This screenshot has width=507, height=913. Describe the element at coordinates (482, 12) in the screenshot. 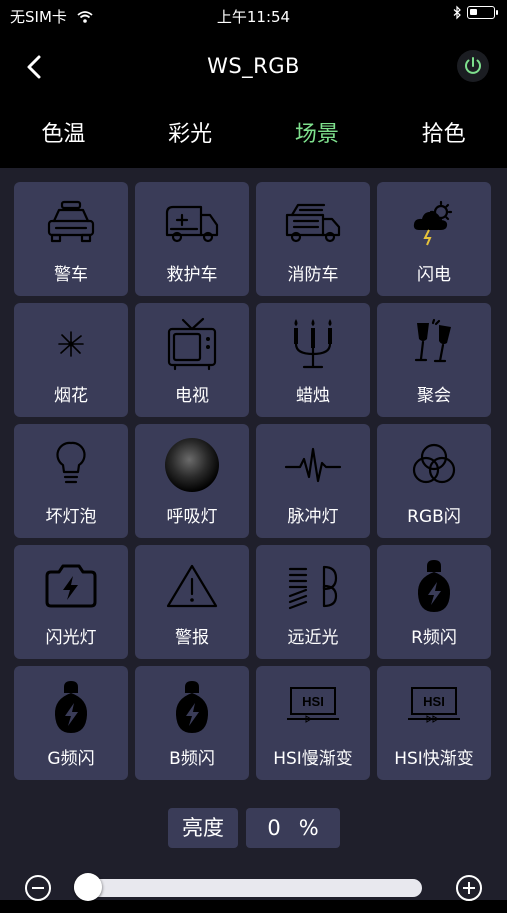

I see `battery-icon` at that location.